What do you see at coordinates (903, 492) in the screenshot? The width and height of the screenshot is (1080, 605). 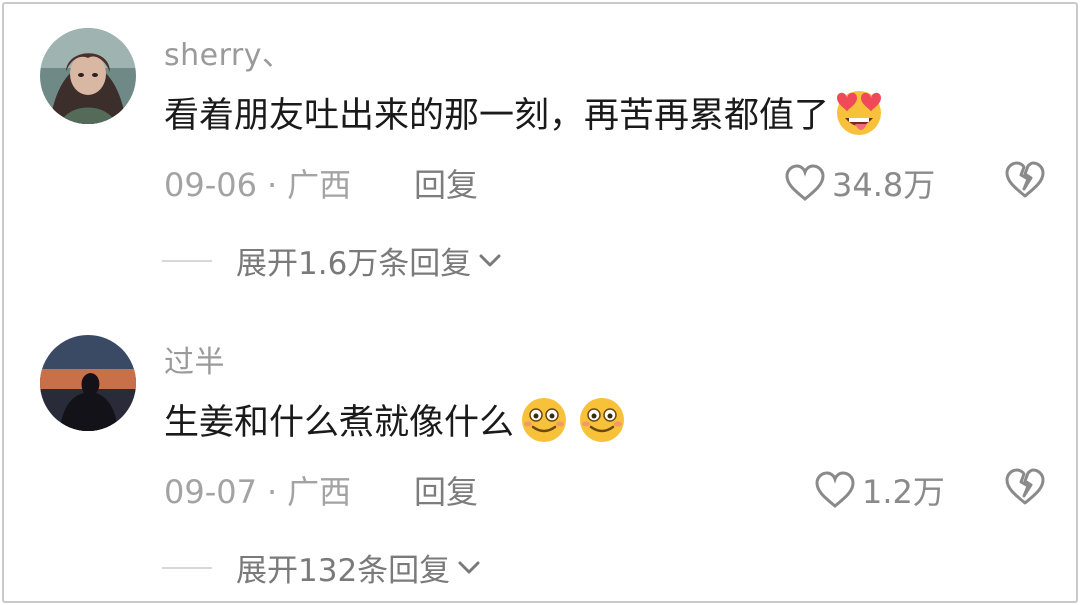 I see `like-count: 1.2万` at bounding box center [903, 492].